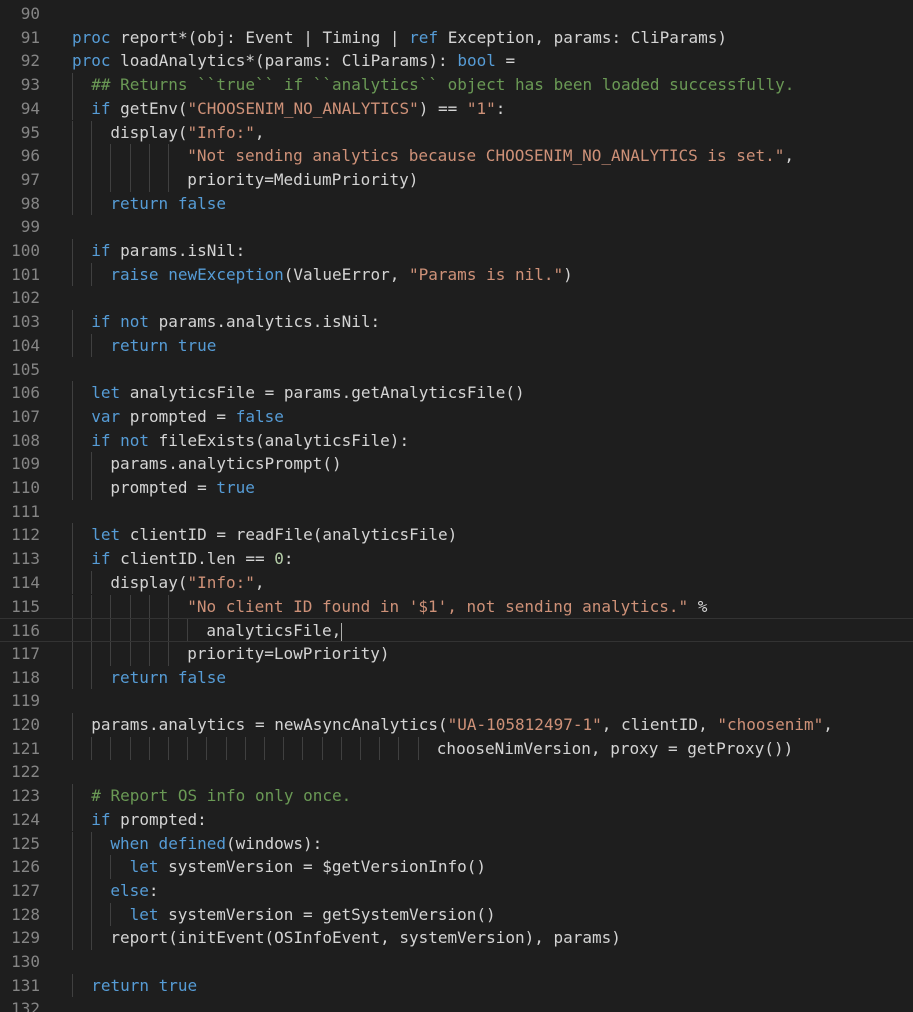  I want to click on code-line: 107 var prompted = false, so click(456, 416).